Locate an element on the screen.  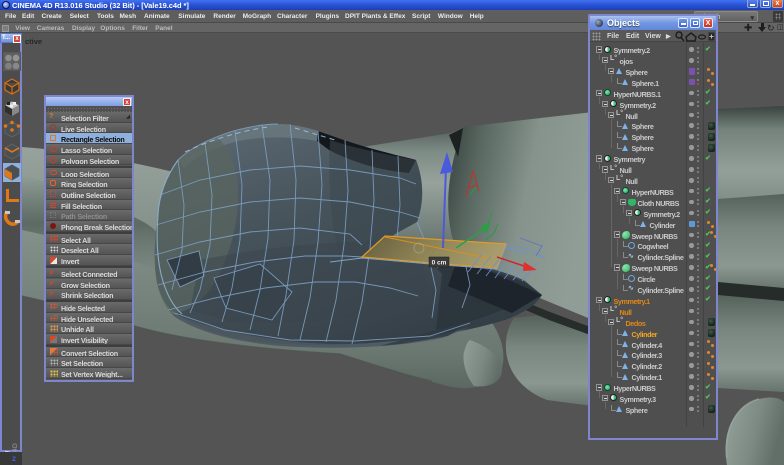
svg-text: 0 cm is located at coordinates (439, 263).